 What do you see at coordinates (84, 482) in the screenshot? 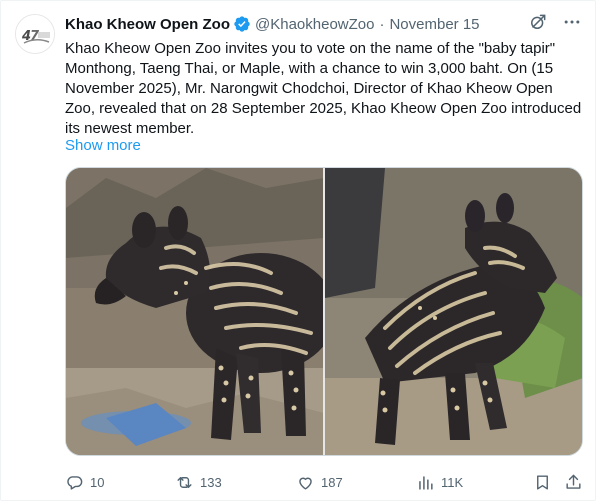
I see `reply-button: 10` at bounding box center [84, 482].